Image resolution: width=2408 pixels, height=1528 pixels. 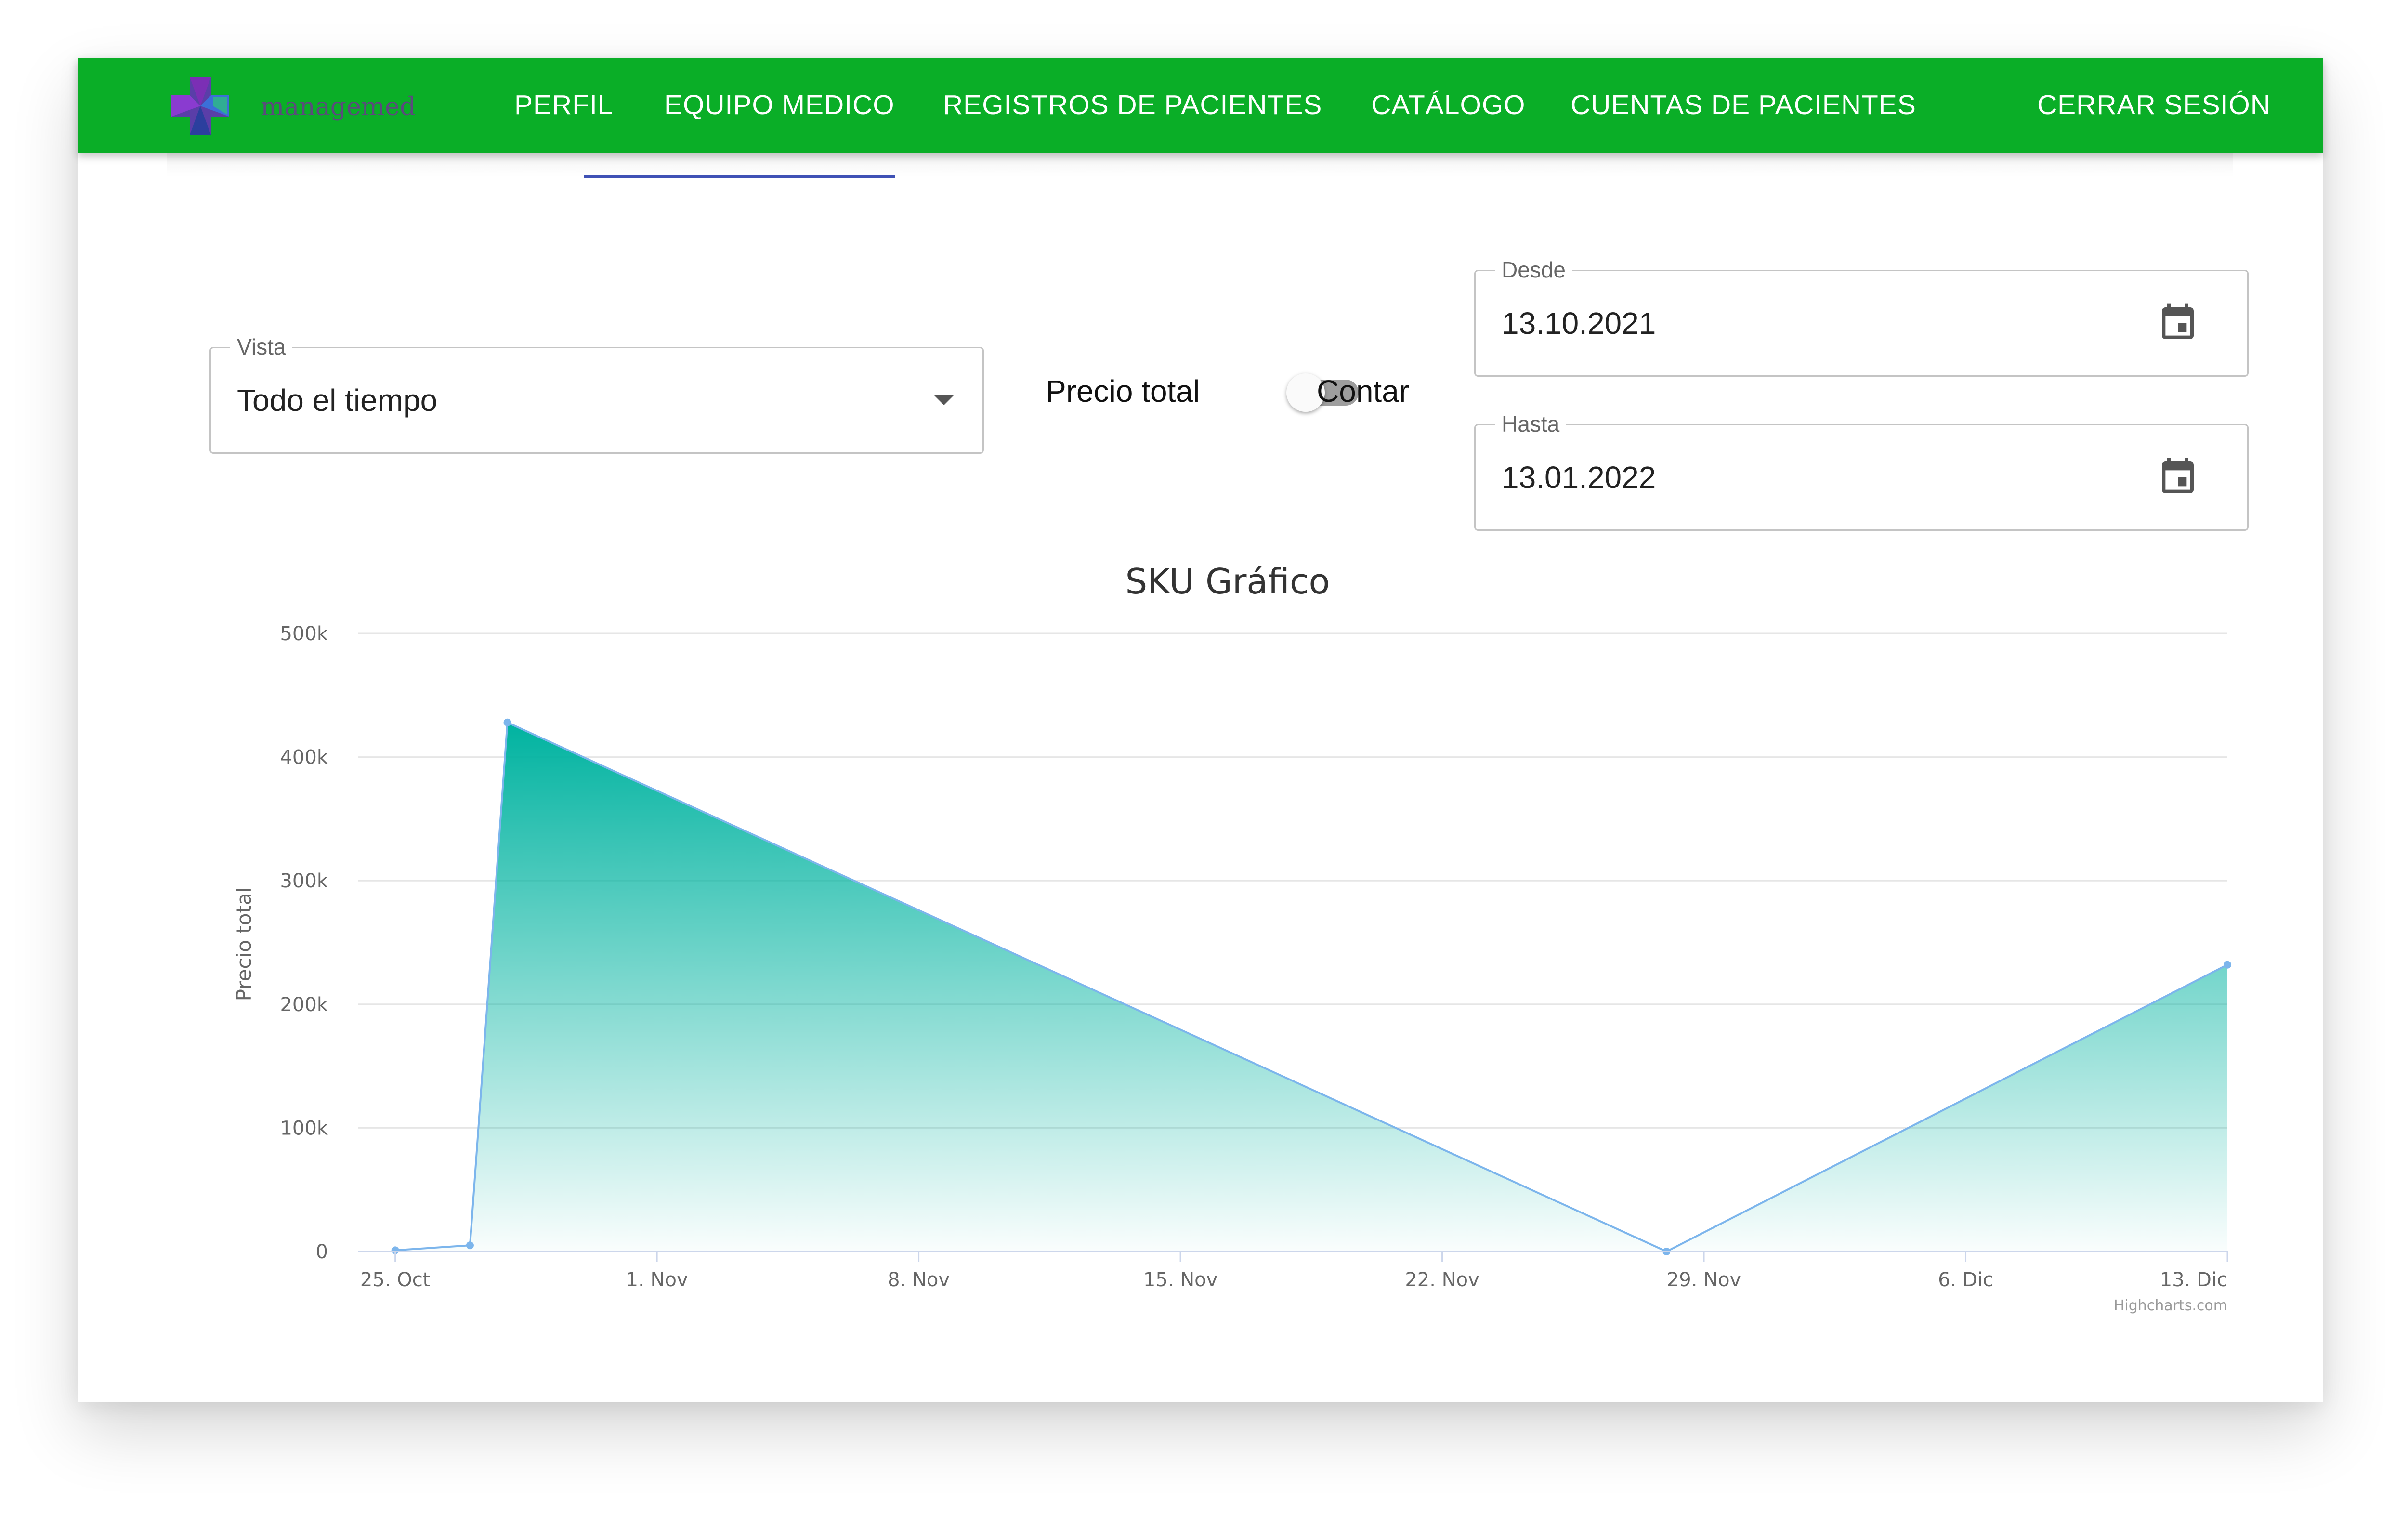 What do you see at coordinates (564, 105) in the screenshot?
I see `nav-item-perfil: PERFIL` at bounding box center [564, 105].